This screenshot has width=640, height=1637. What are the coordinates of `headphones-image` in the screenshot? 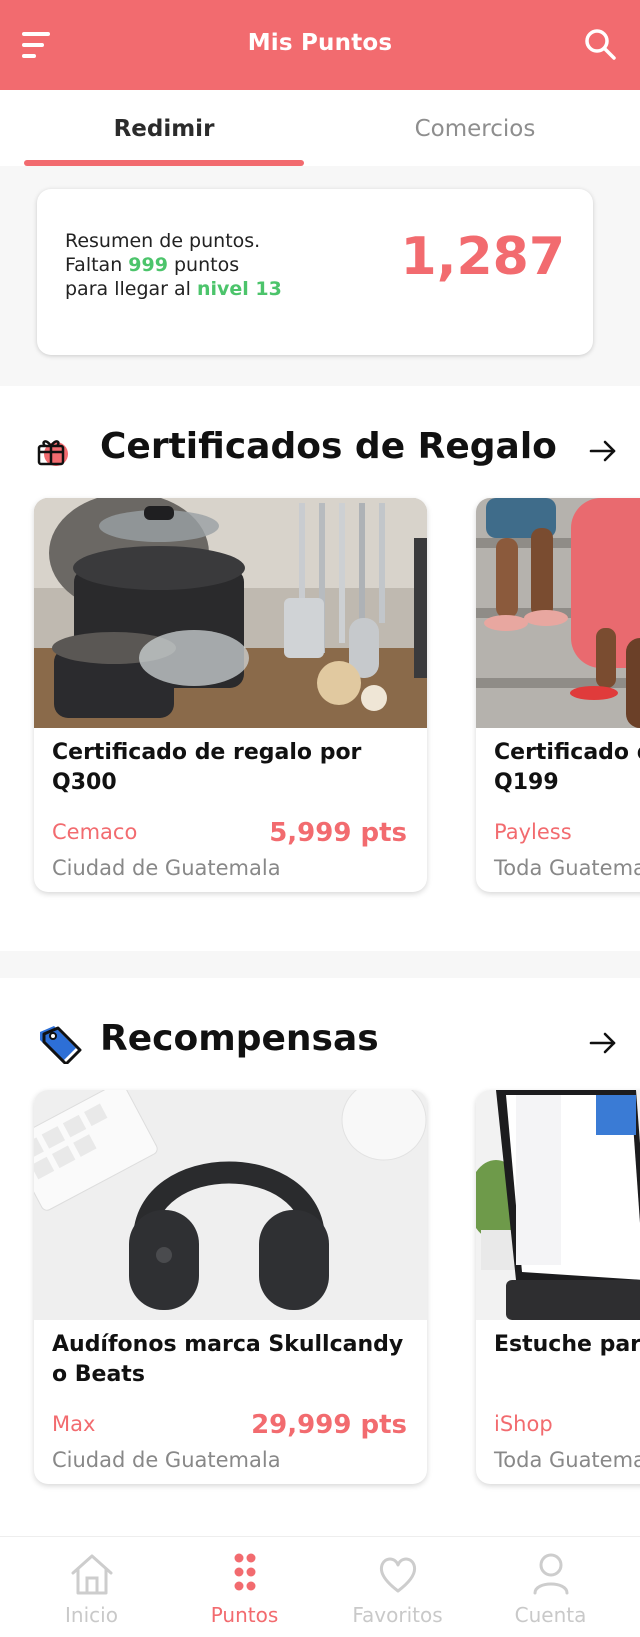 It's located at (230, 1205).